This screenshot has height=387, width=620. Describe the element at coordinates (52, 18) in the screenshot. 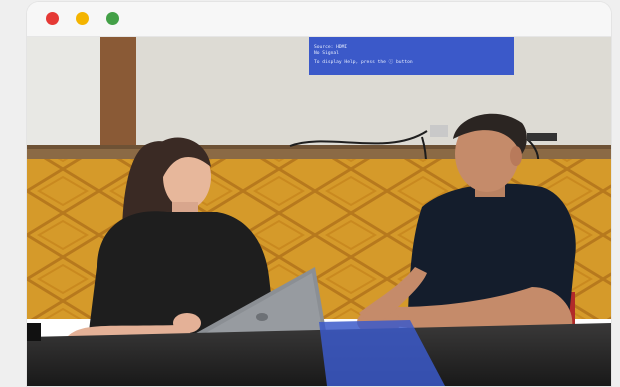

I see `close-window-icon` at that location.